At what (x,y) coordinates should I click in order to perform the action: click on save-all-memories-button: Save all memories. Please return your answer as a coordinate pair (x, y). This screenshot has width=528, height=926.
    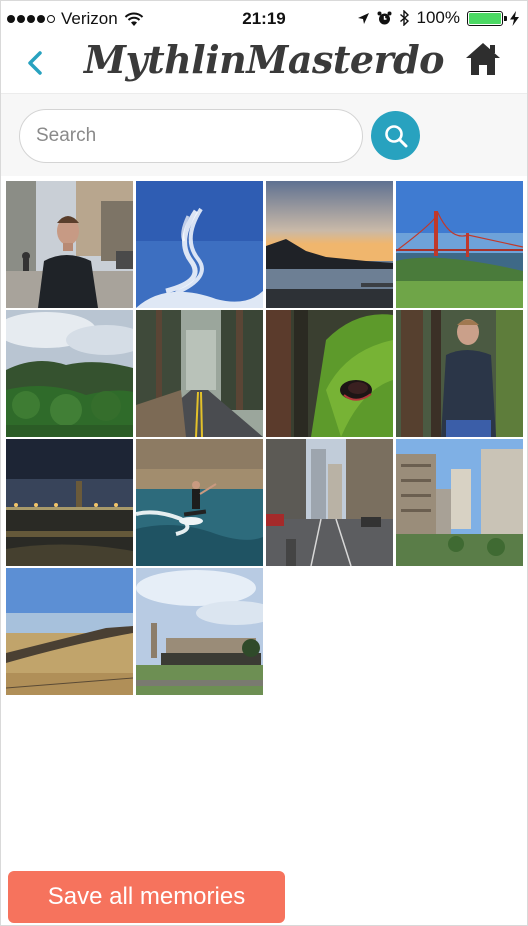
    Looking at the image, I should click on (146, 897).